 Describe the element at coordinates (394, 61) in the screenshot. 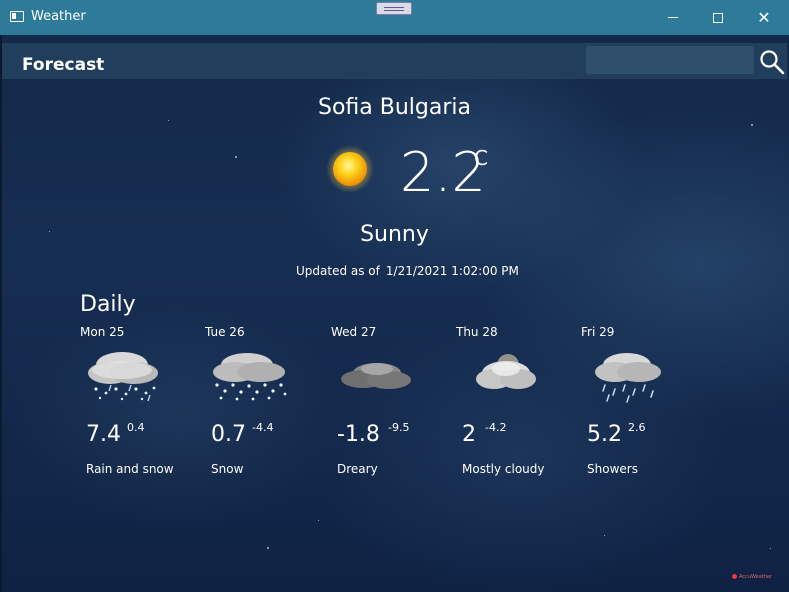

I see `forecast-header-bar: Forecast` at that location.